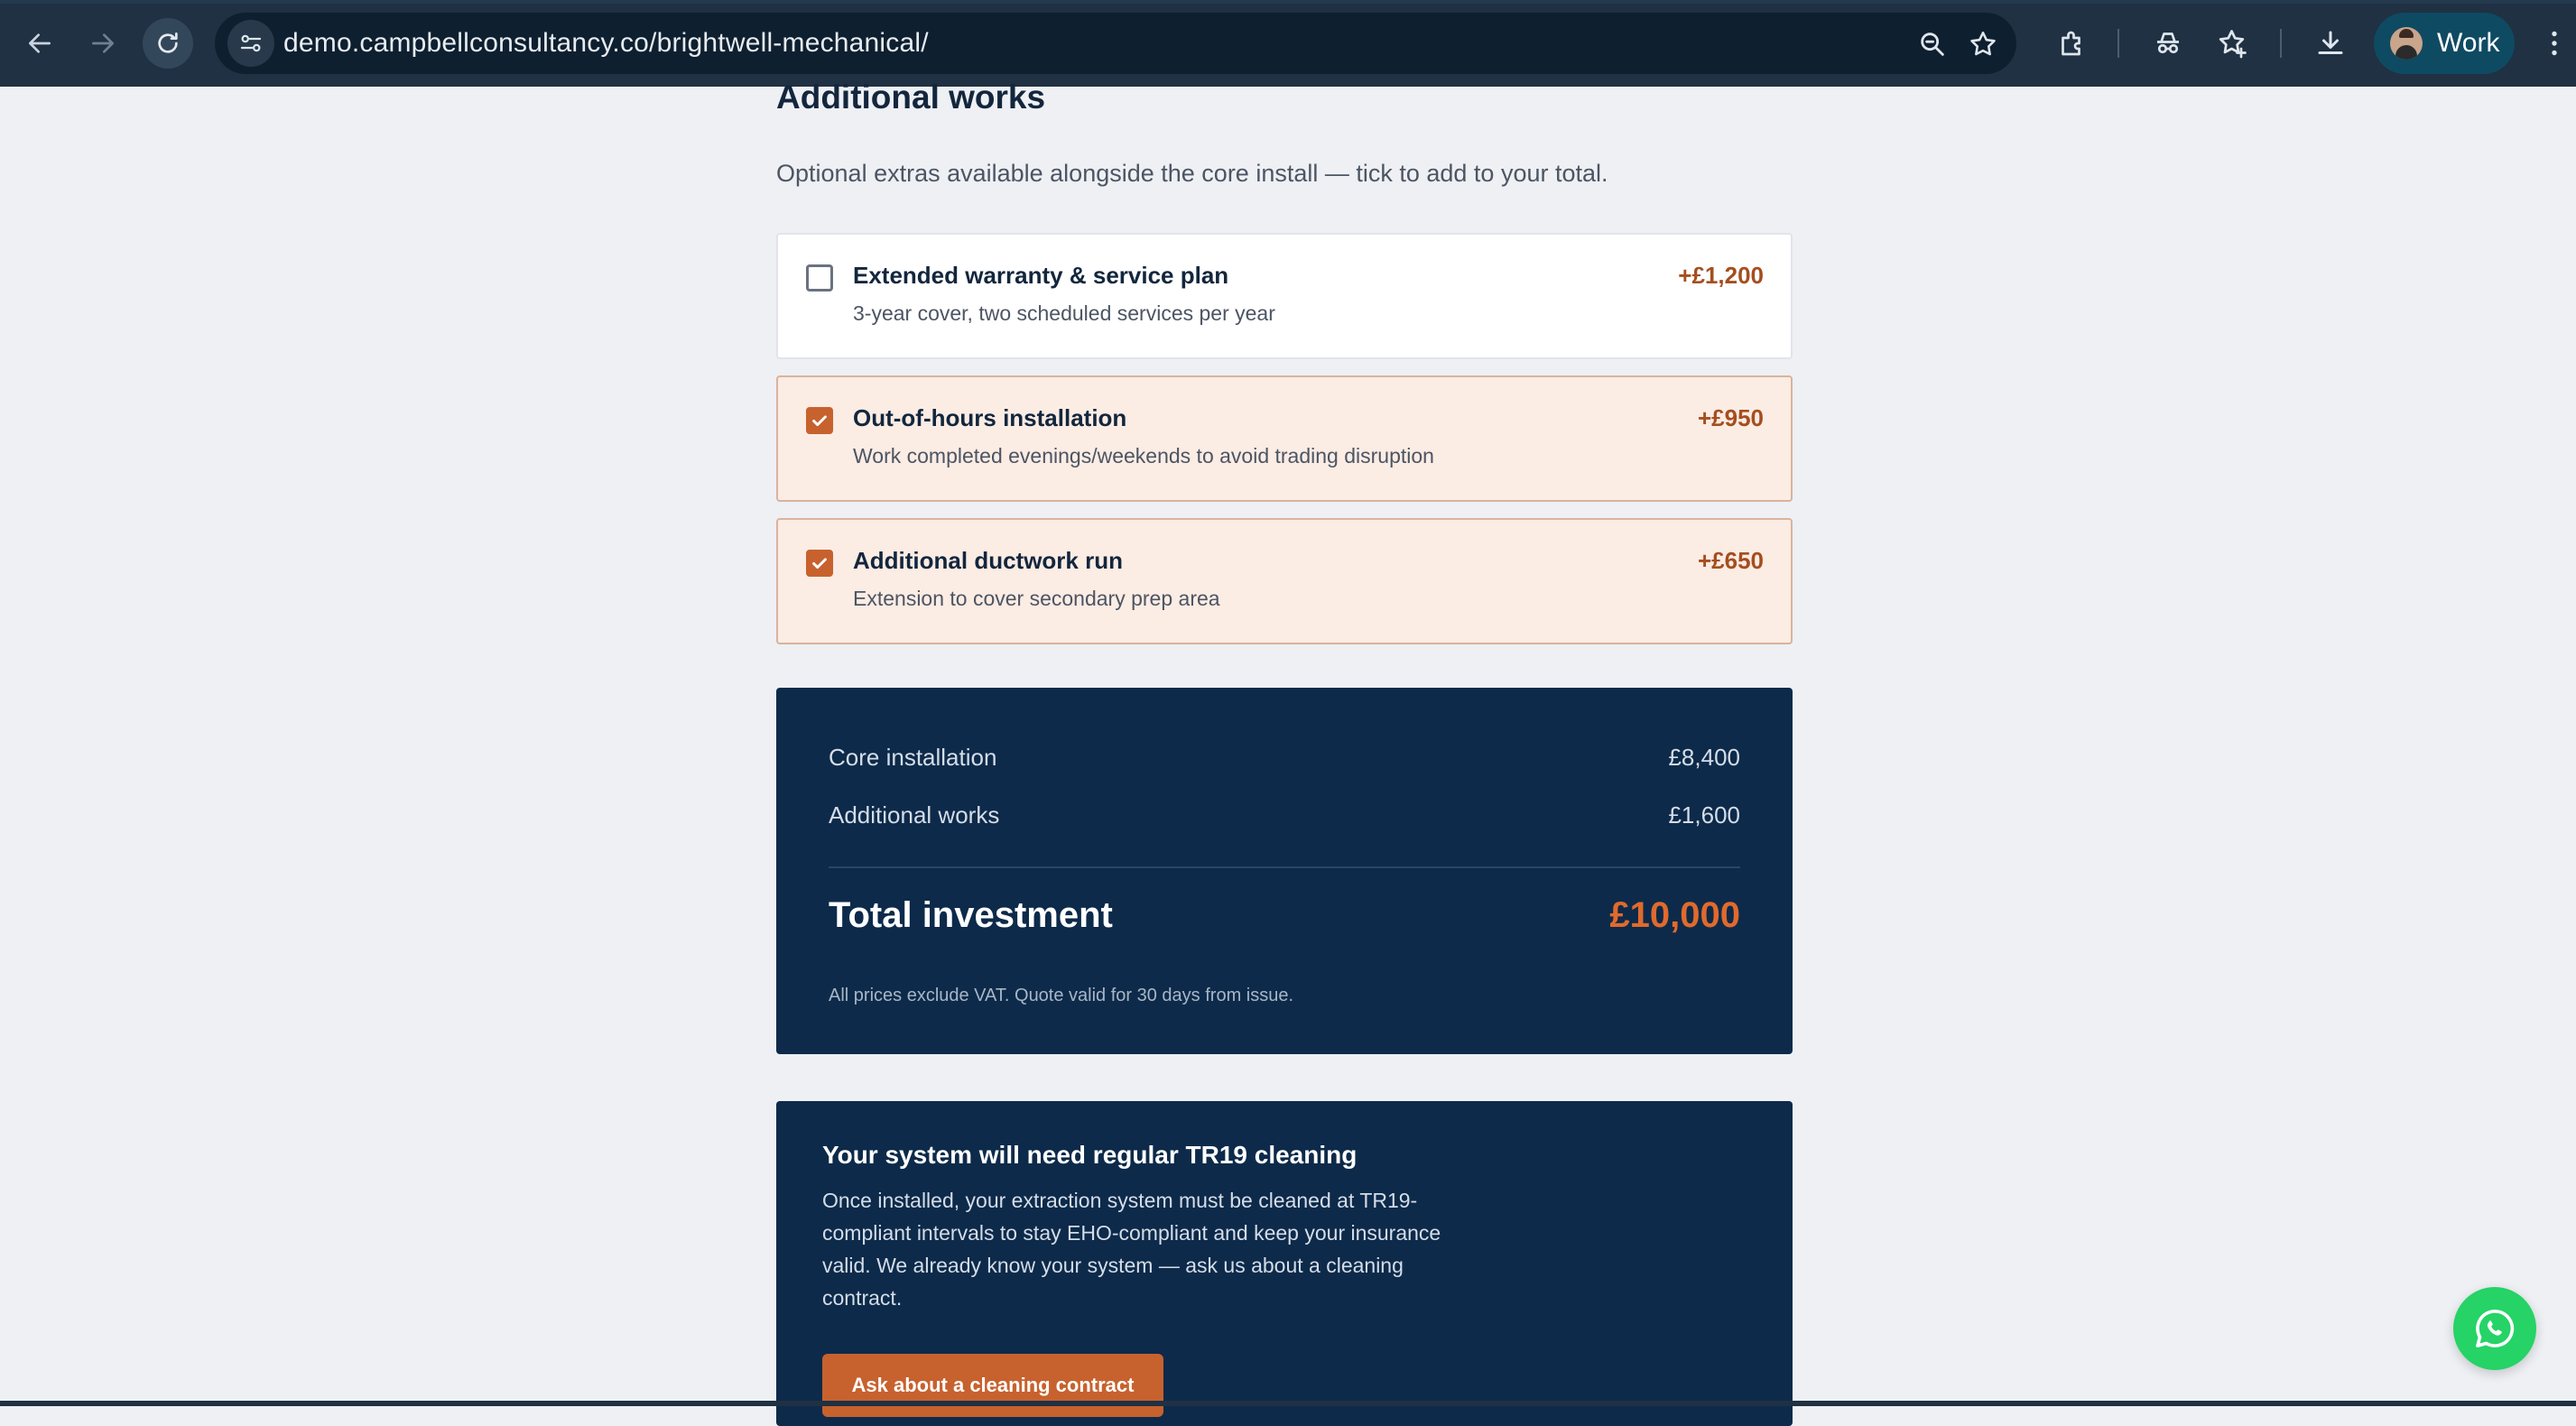 This screenshot has width=2576, height=1426. I want to click on zoom-icon, so click(1932, 44).